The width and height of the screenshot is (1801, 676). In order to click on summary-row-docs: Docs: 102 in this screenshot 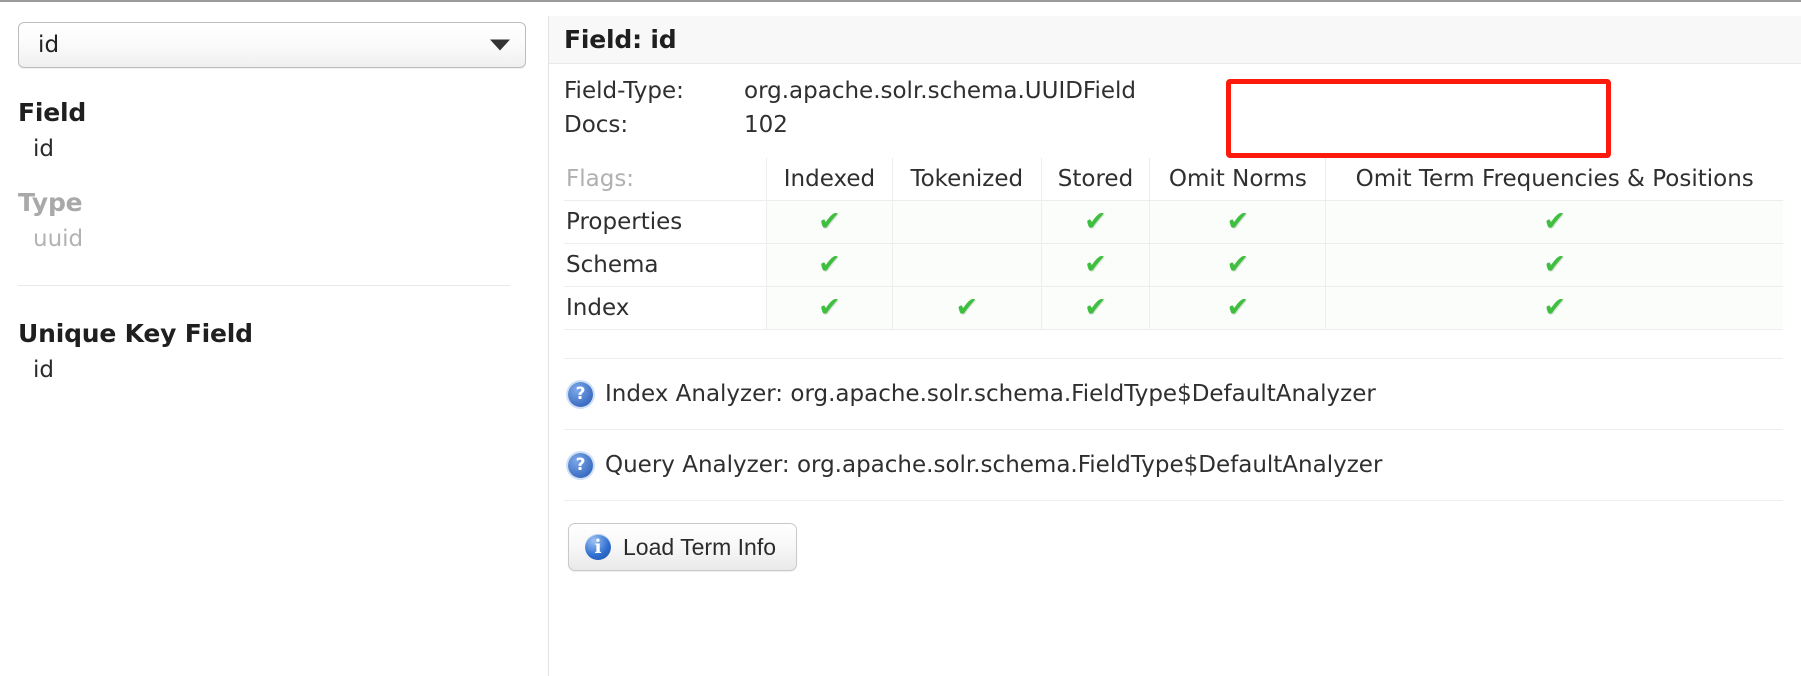, I will do `click(1182, 129)`.